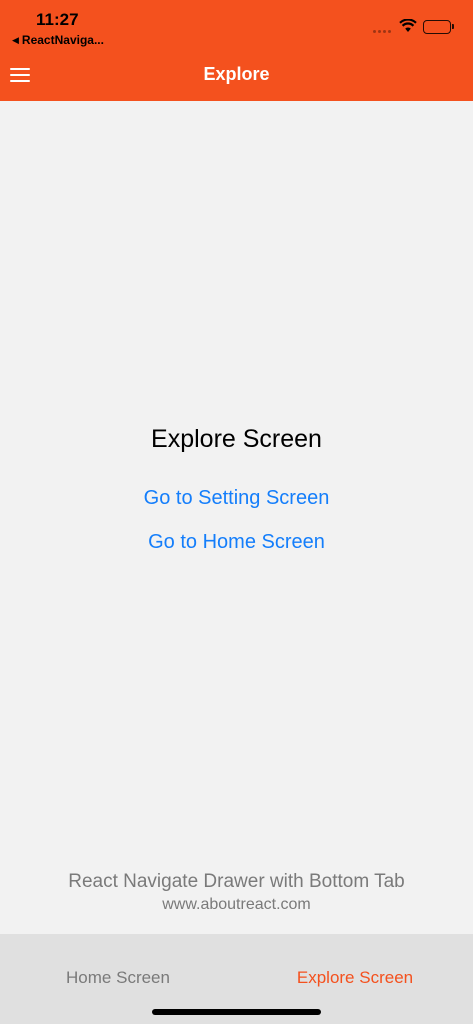  I want to click on footer-title: React Navigate Drawer with Bottom Tab, so click(236, 881).